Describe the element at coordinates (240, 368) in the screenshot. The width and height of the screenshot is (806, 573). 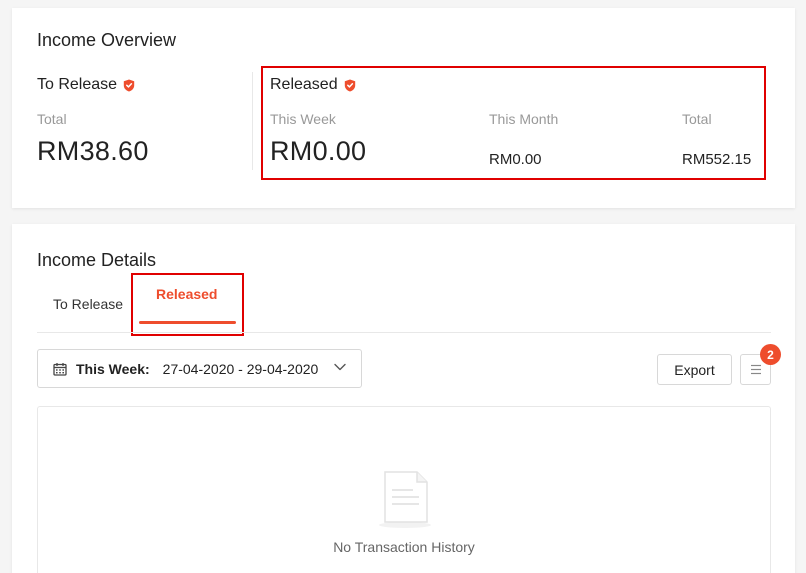
I see `date-filter-range: 27-04-2020 - 29-04-2020` at that location.